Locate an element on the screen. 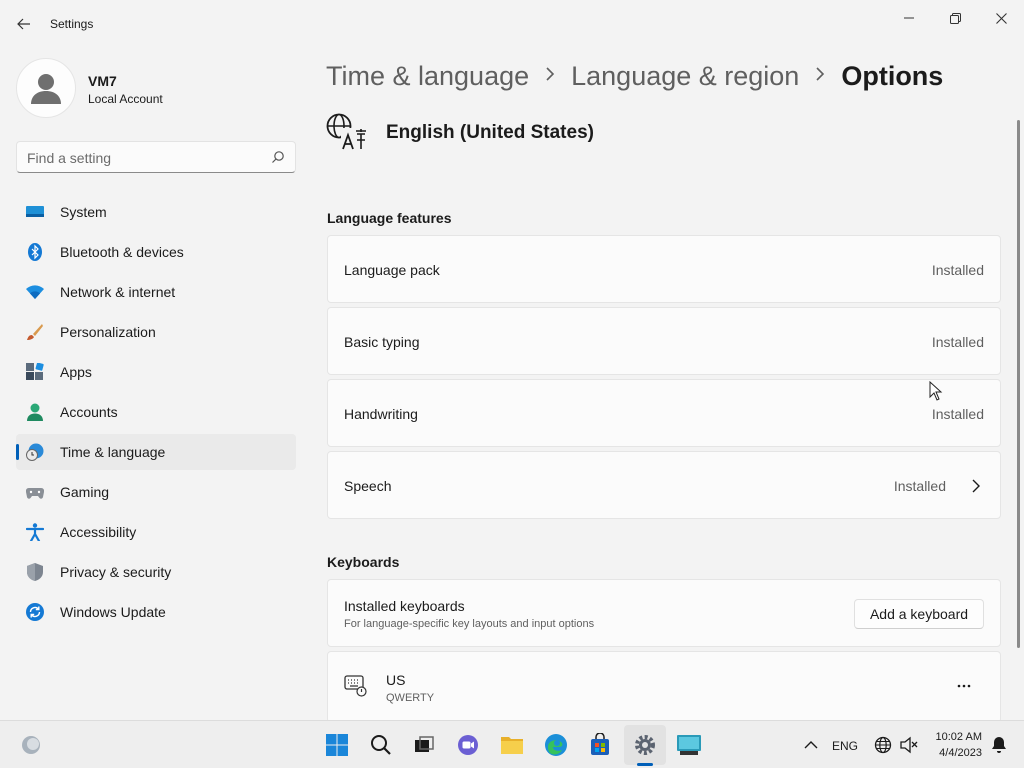  account-type: Local Account is located at coordinates (125, 99).